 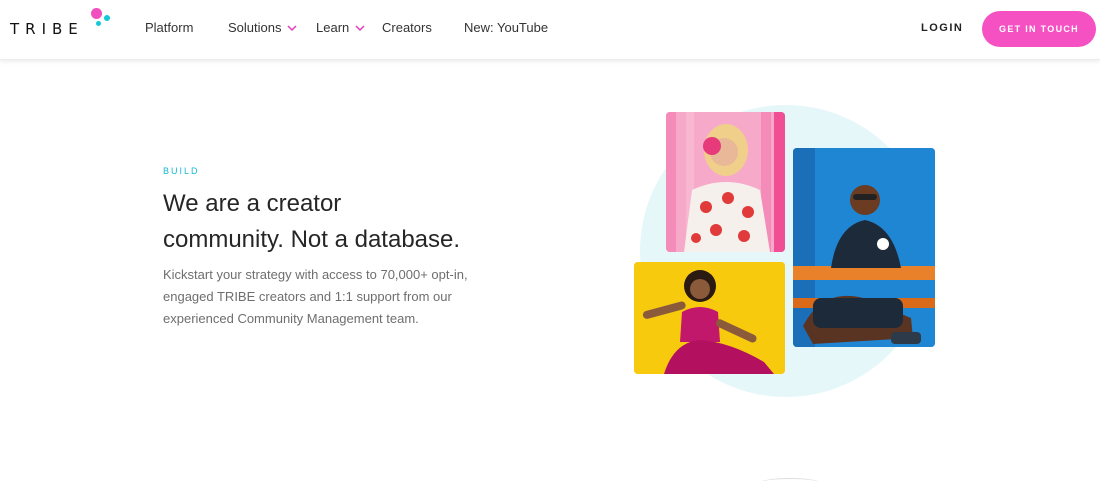 I want to click on headline-line: We are a creator, so click(x=252, y=203).